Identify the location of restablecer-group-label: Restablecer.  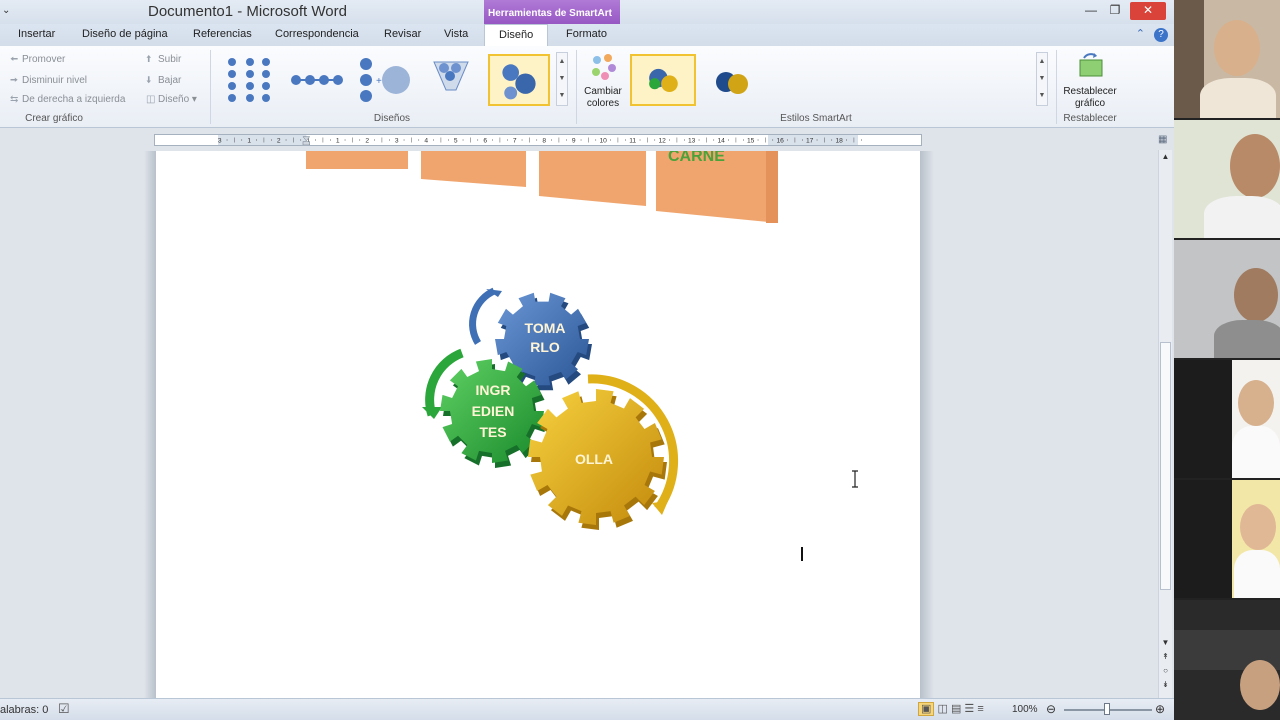
(1090, 118).